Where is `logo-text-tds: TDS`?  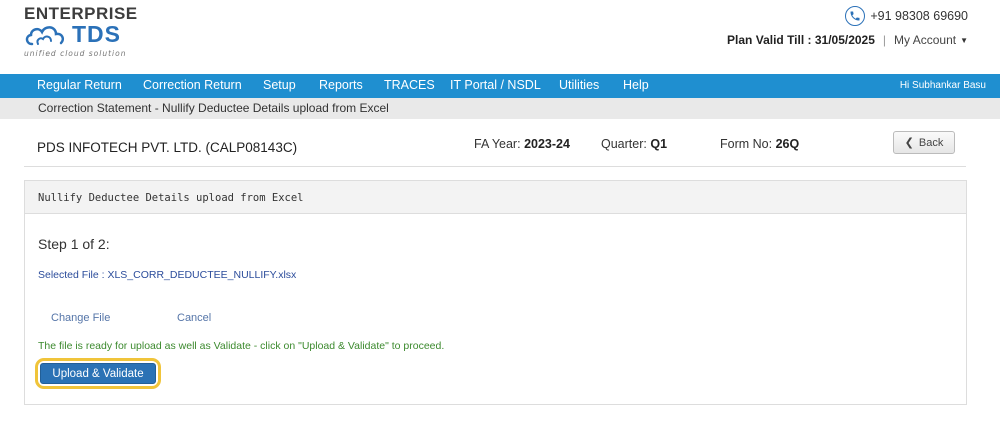
logo-text-tds: TDS is located at coordinates (96, 34).